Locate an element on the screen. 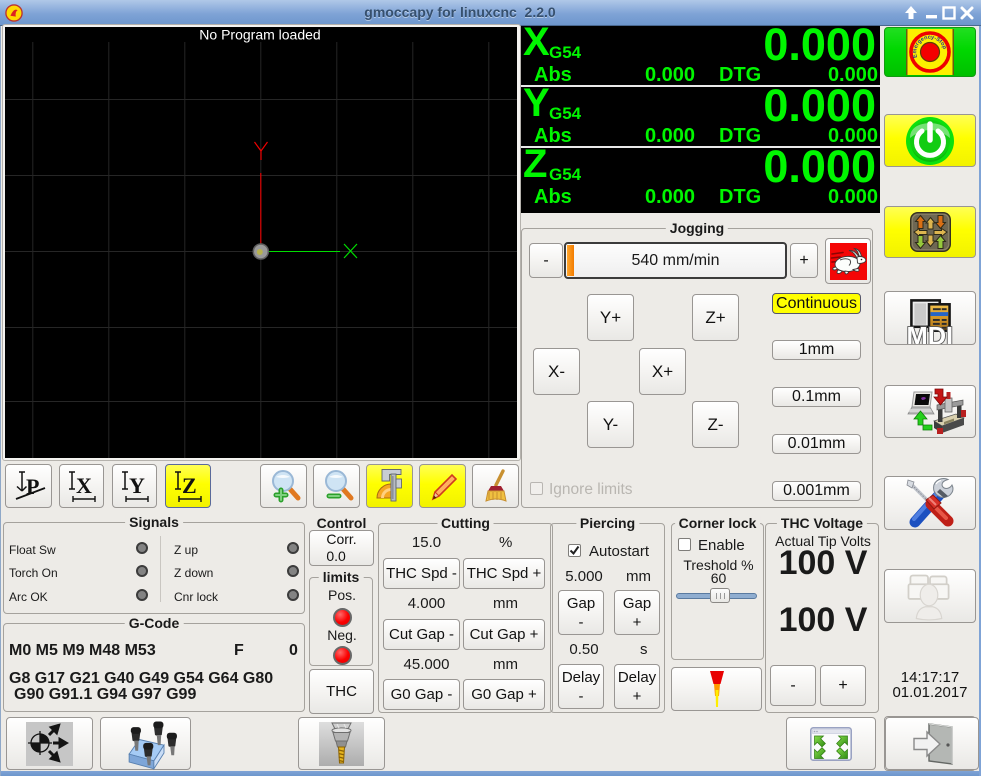 Image resolution: width=981 pixels, height=776 pixels. svg-text: X is located at coordinates (84, 485).